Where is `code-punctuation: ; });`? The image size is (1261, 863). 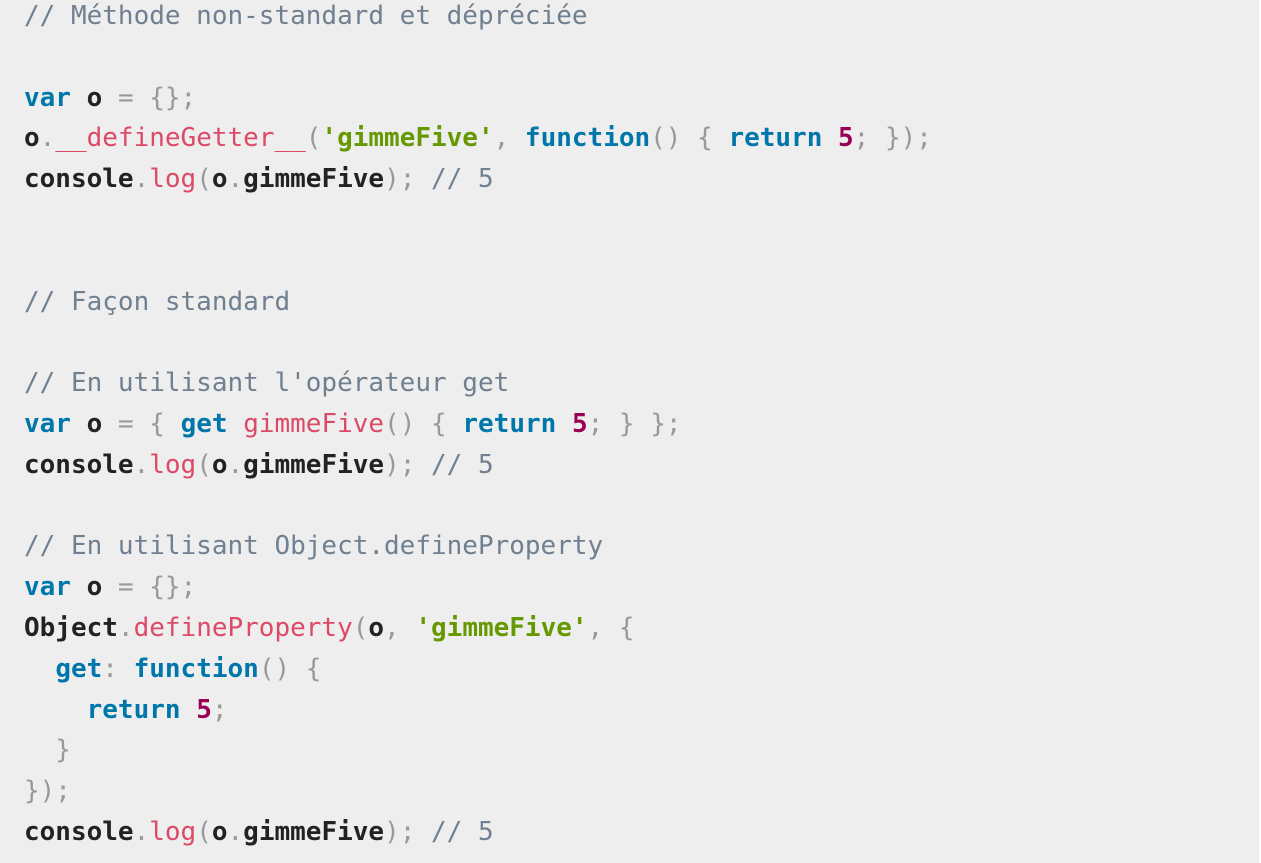
code-punctuation: ; }); is located at coordinates (892, 138).